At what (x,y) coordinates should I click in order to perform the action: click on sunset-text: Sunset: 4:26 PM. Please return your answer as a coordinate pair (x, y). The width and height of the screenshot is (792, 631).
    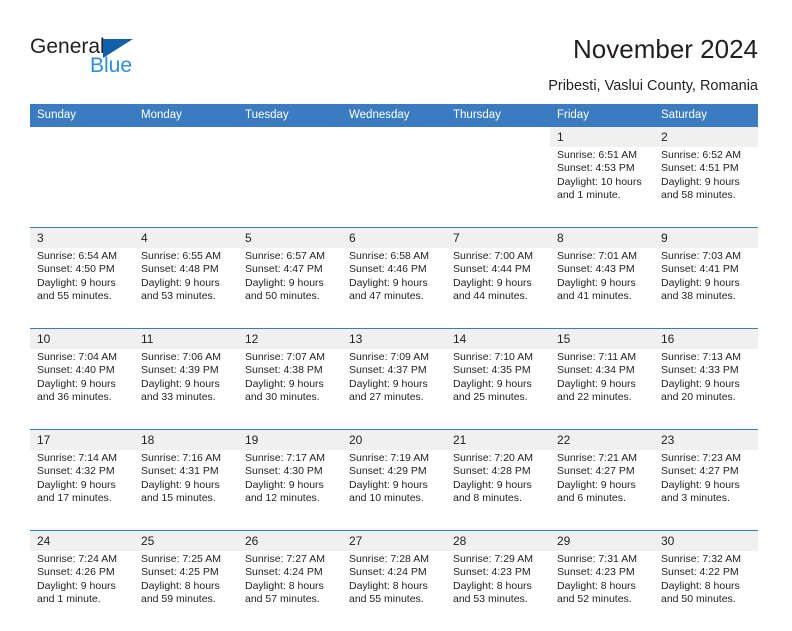
    Looking at the image, I should click on (82, 572).